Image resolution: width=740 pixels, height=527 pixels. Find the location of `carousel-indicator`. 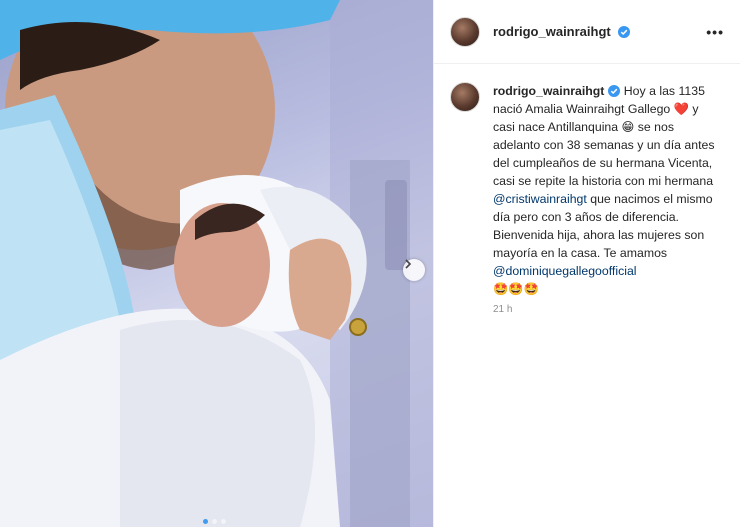

carousel-indicator is located at coordinates (214, 521).